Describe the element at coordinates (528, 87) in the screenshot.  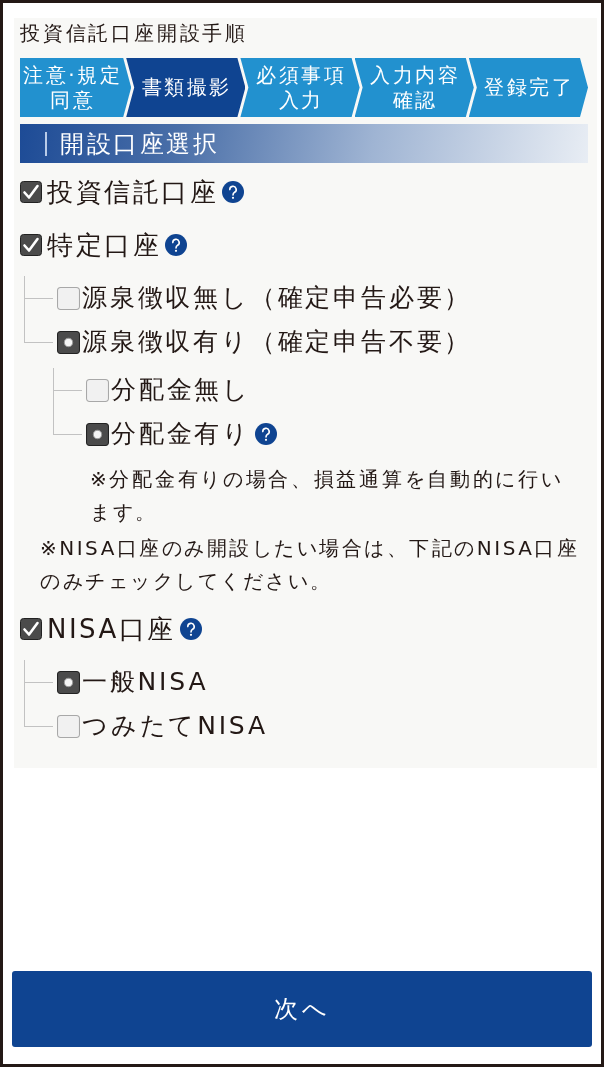
I see `progress-step: 登録完了` at that location.